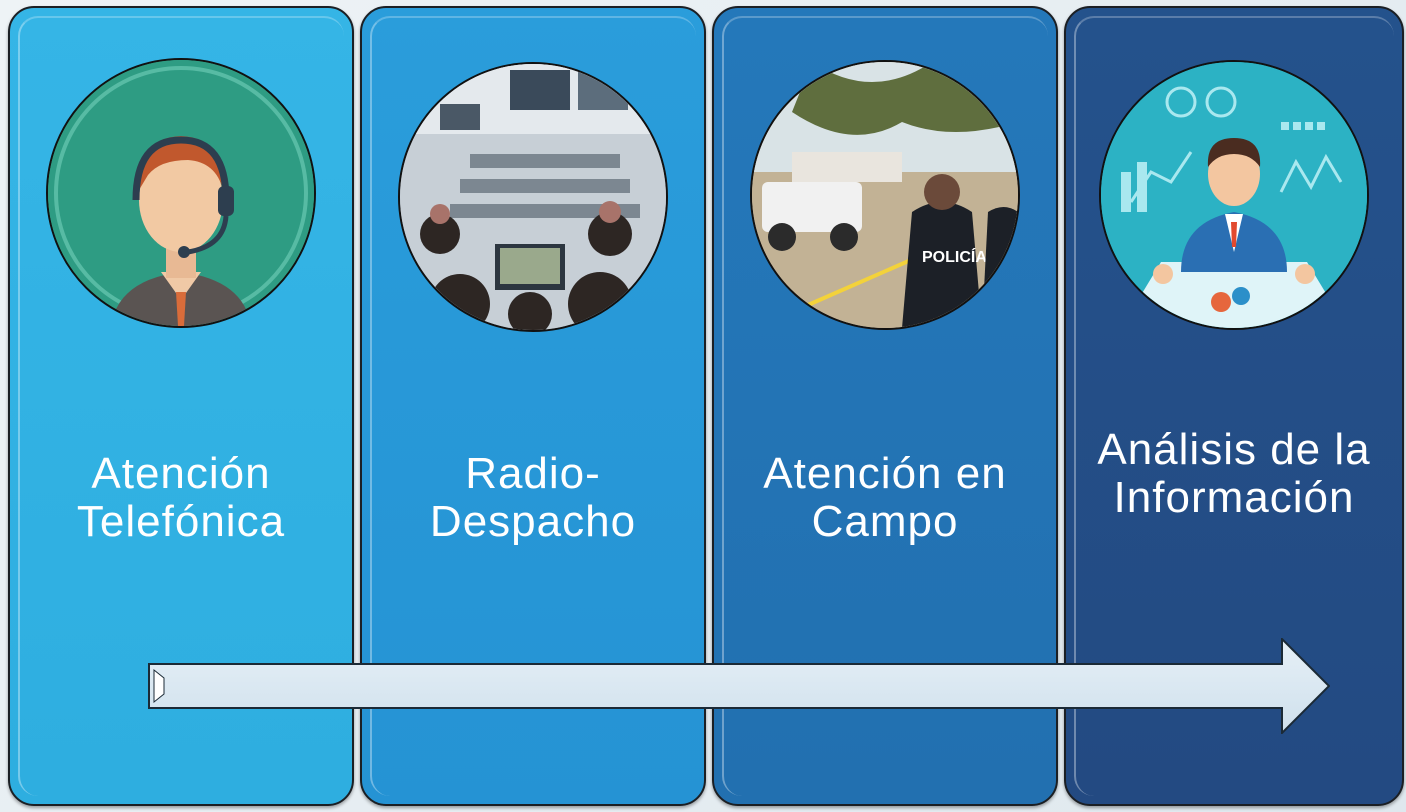 The height and width of the screenshot is (812, 1406). Describe the element at coordinates (533, 197) in the screenshot. I see `dispatch-room-photo` at that location.